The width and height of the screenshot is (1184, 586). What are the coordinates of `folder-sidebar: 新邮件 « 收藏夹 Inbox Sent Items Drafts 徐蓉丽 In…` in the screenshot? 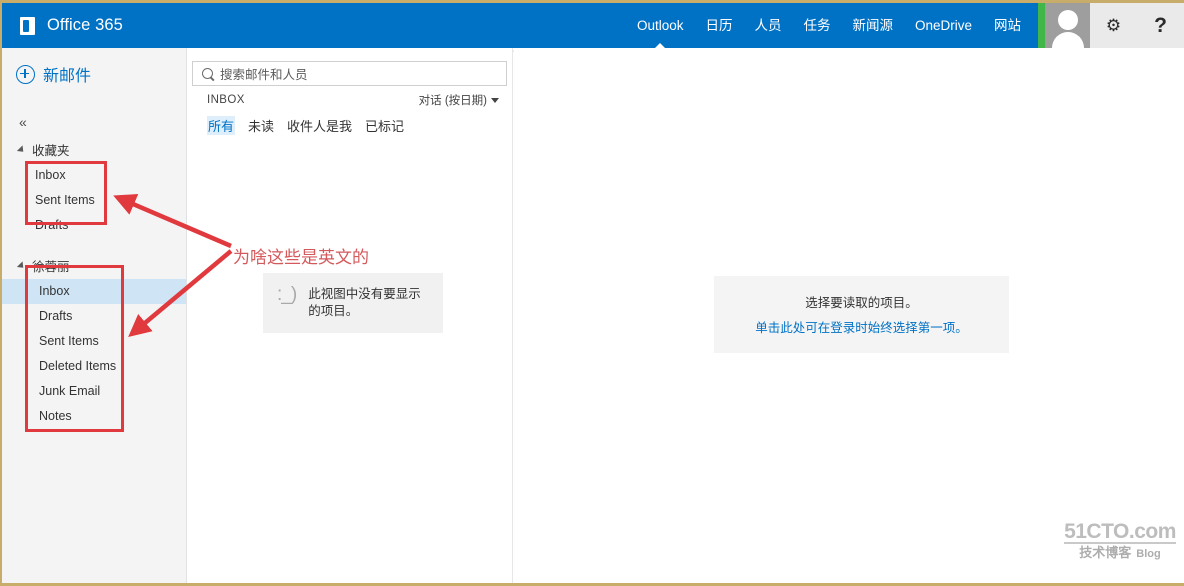 It's located at (94, 315).